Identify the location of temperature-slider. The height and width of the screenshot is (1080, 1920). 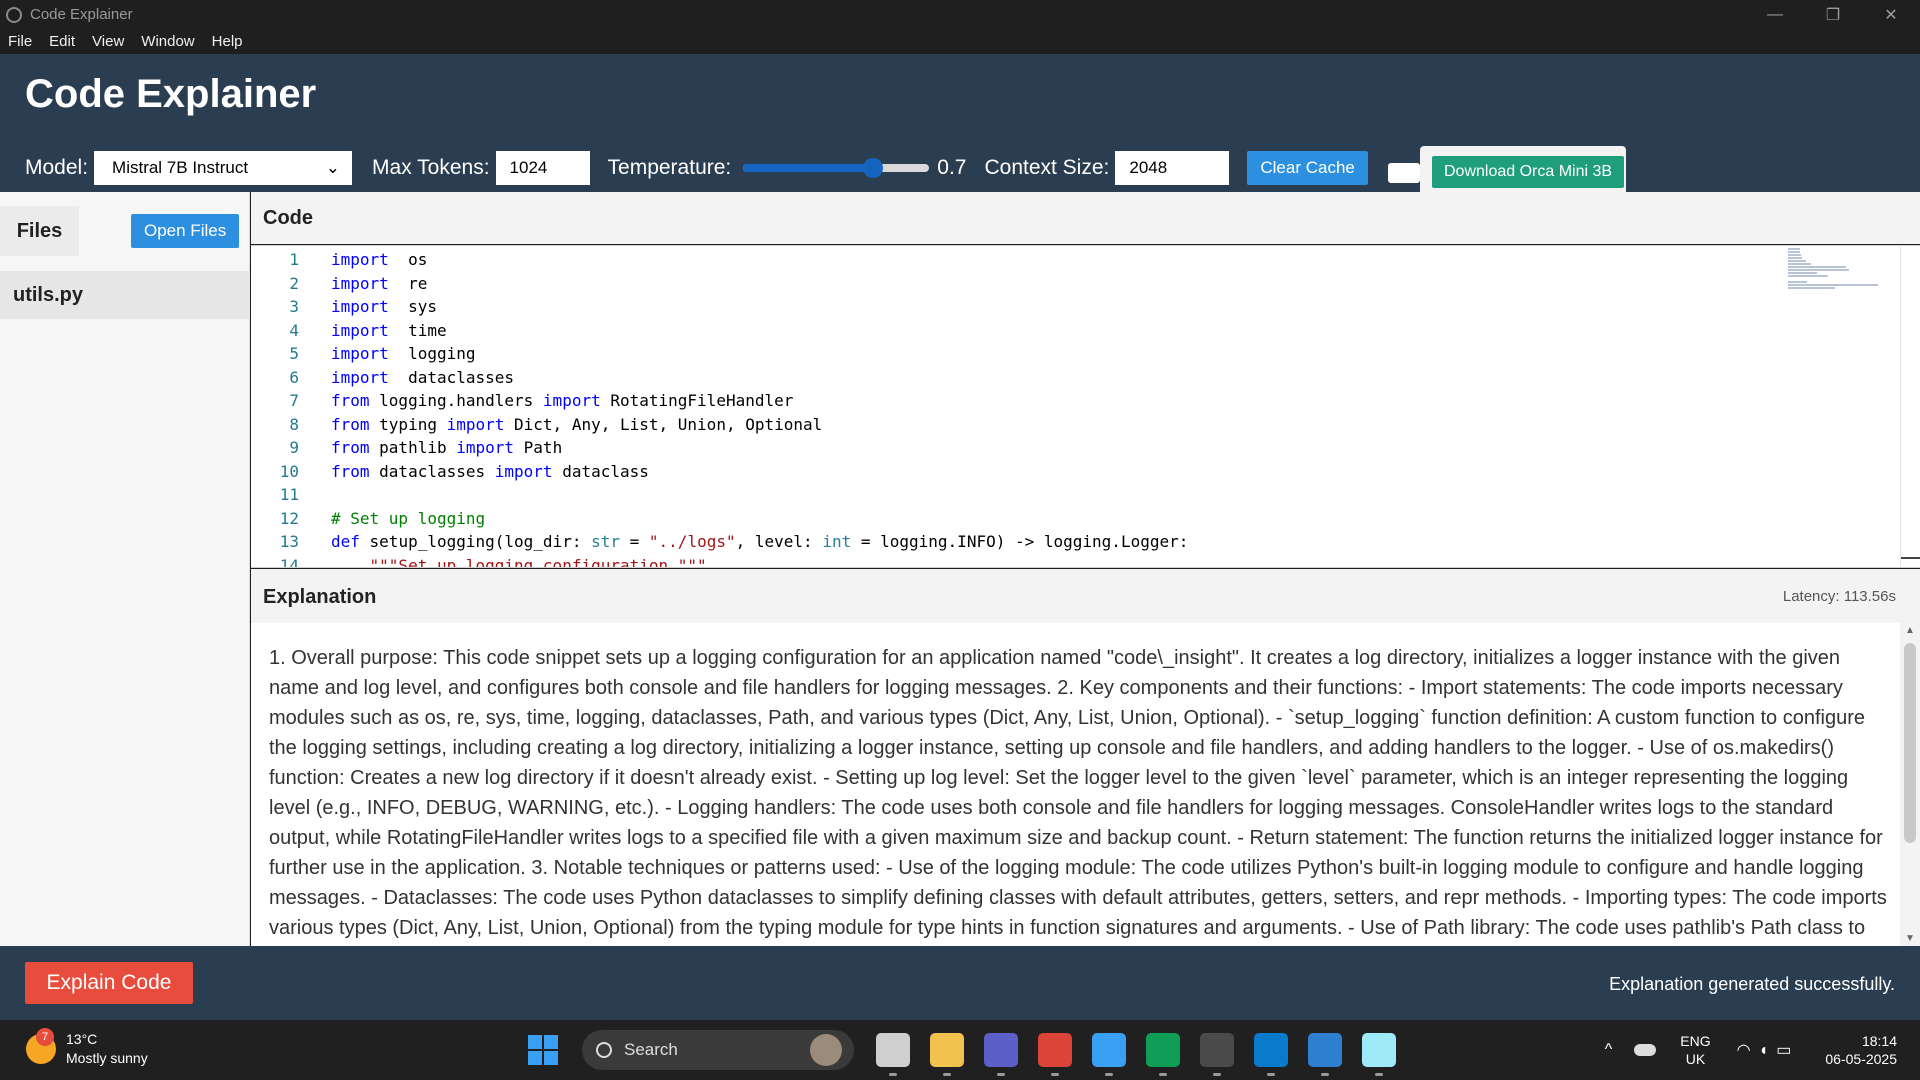
(836, 168).